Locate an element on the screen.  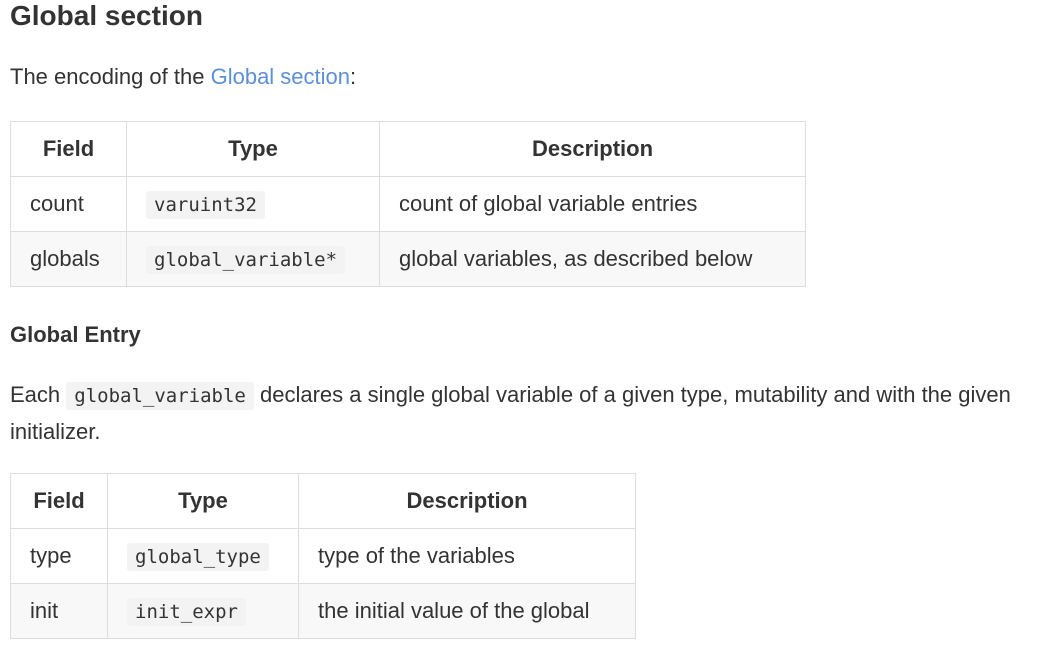
global-variable-code: global_variable is located at coordinates (160, 396).